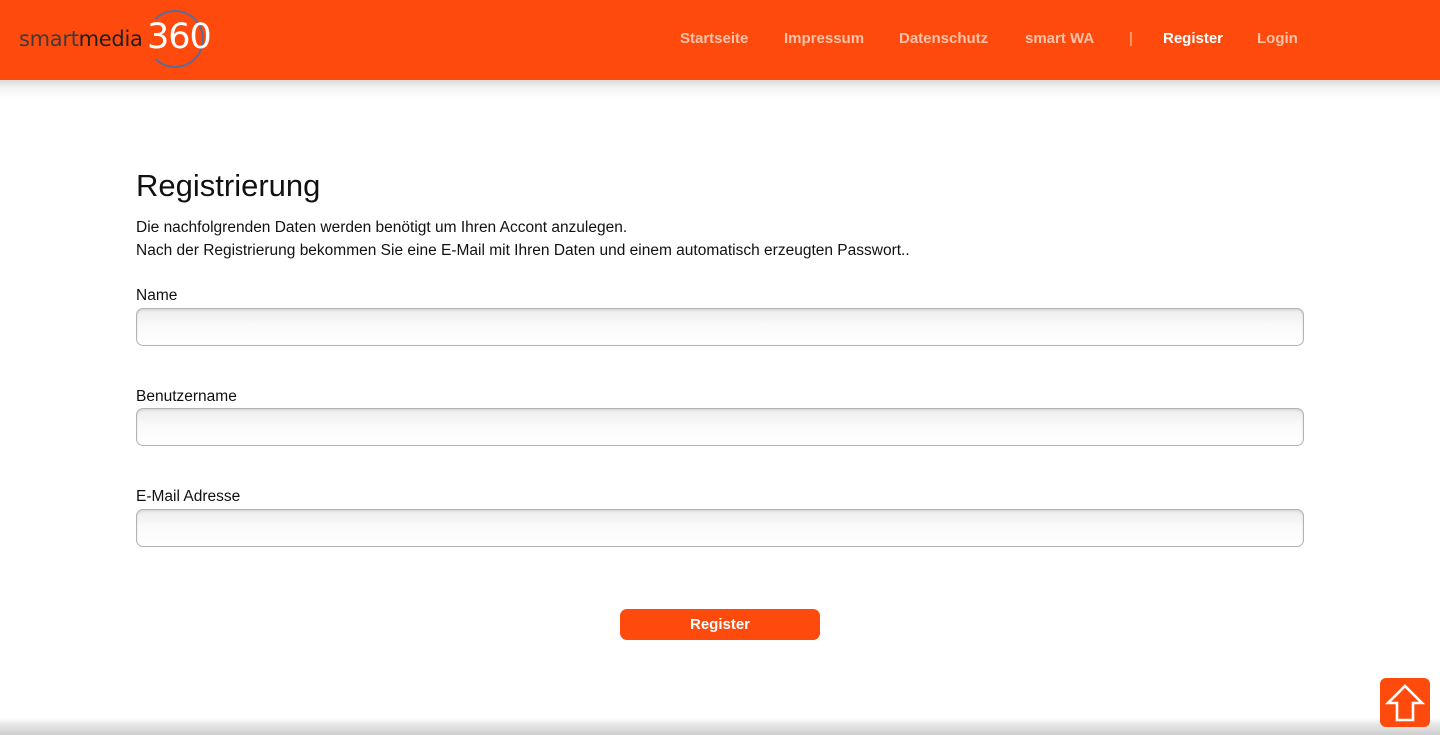 Image resolution: width=1440 pixels, height=735 pixels. Describe the element at coordinates (1277, 38) in the screenshot. I see `nav-login: Login` at that location.